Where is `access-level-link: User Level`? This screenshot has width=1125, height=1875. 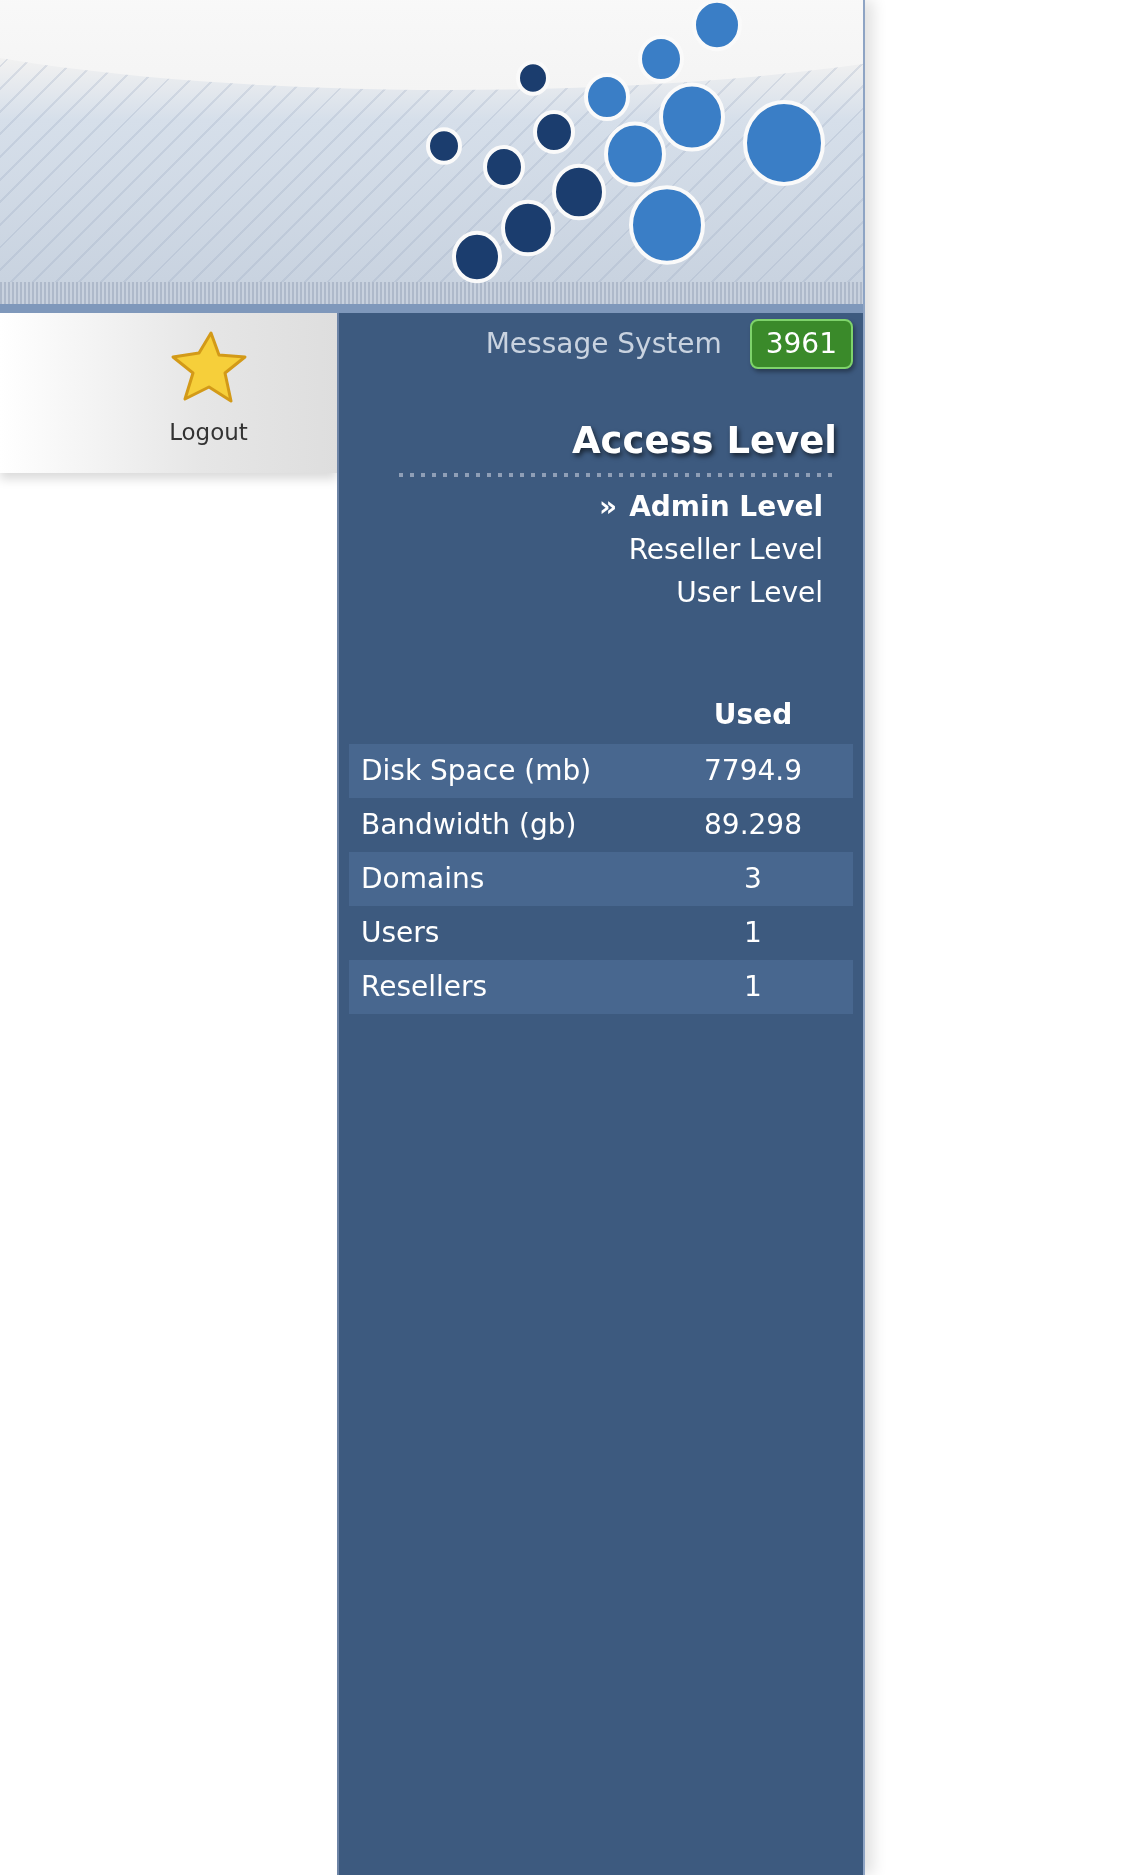 access-level-link: User Level is located at coordinates (749, 592).